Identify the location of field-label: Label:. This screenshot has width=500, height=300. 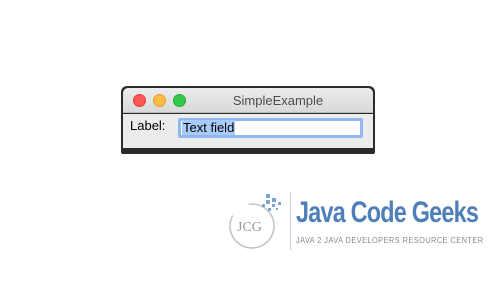
(148, 125).